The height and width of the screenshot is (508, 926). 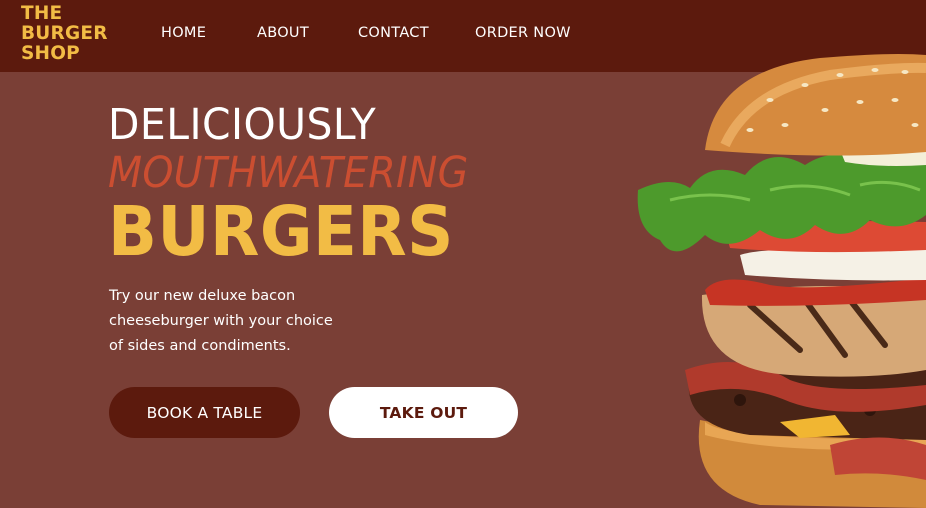 What do you see at coordinates (423, 412) in the screenshot?
I see `take-out-button: TAKE OUT` at bounding box center [423, 412].